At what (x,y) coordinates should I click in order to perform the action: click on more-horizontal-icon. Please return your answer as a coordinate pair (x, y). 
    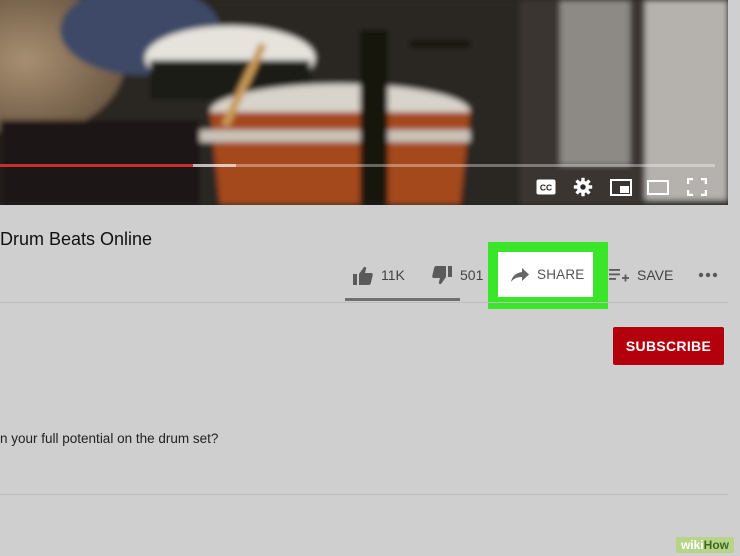
    Looking at the image, I should click on (708, 275).